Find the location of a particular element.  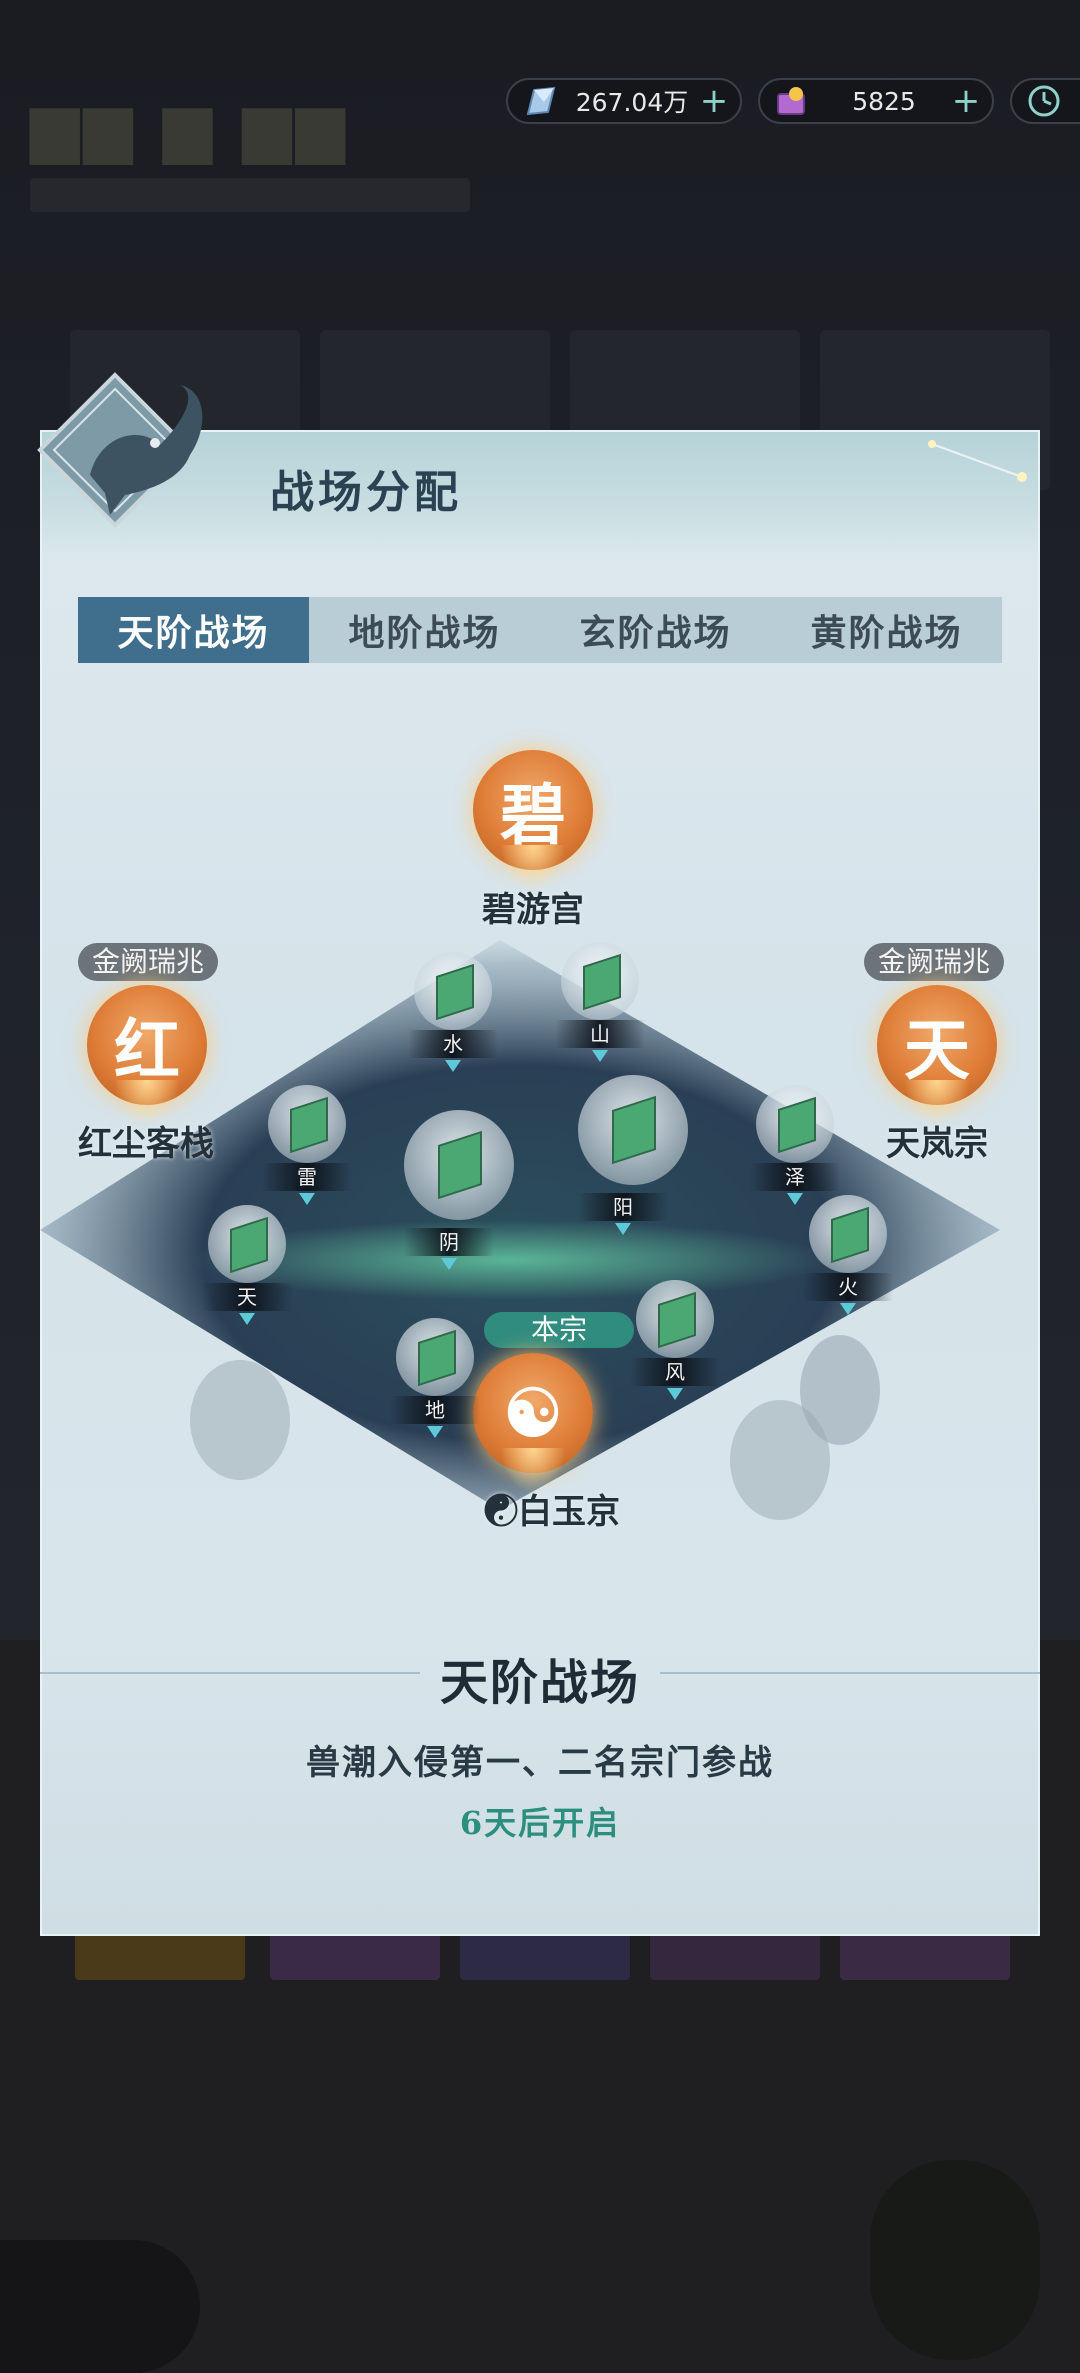

home-sect-tag: 本宗 is located at coordinates (559, 1330).